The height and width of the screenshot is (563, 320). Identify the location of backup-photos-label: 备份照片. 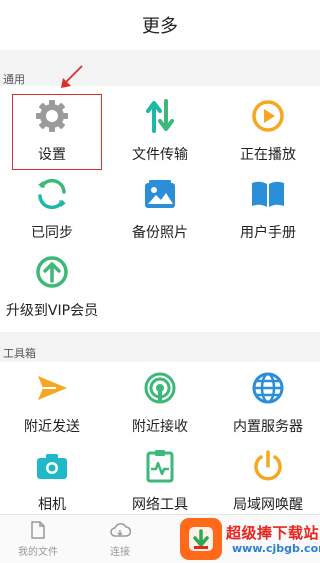
(160, 233).